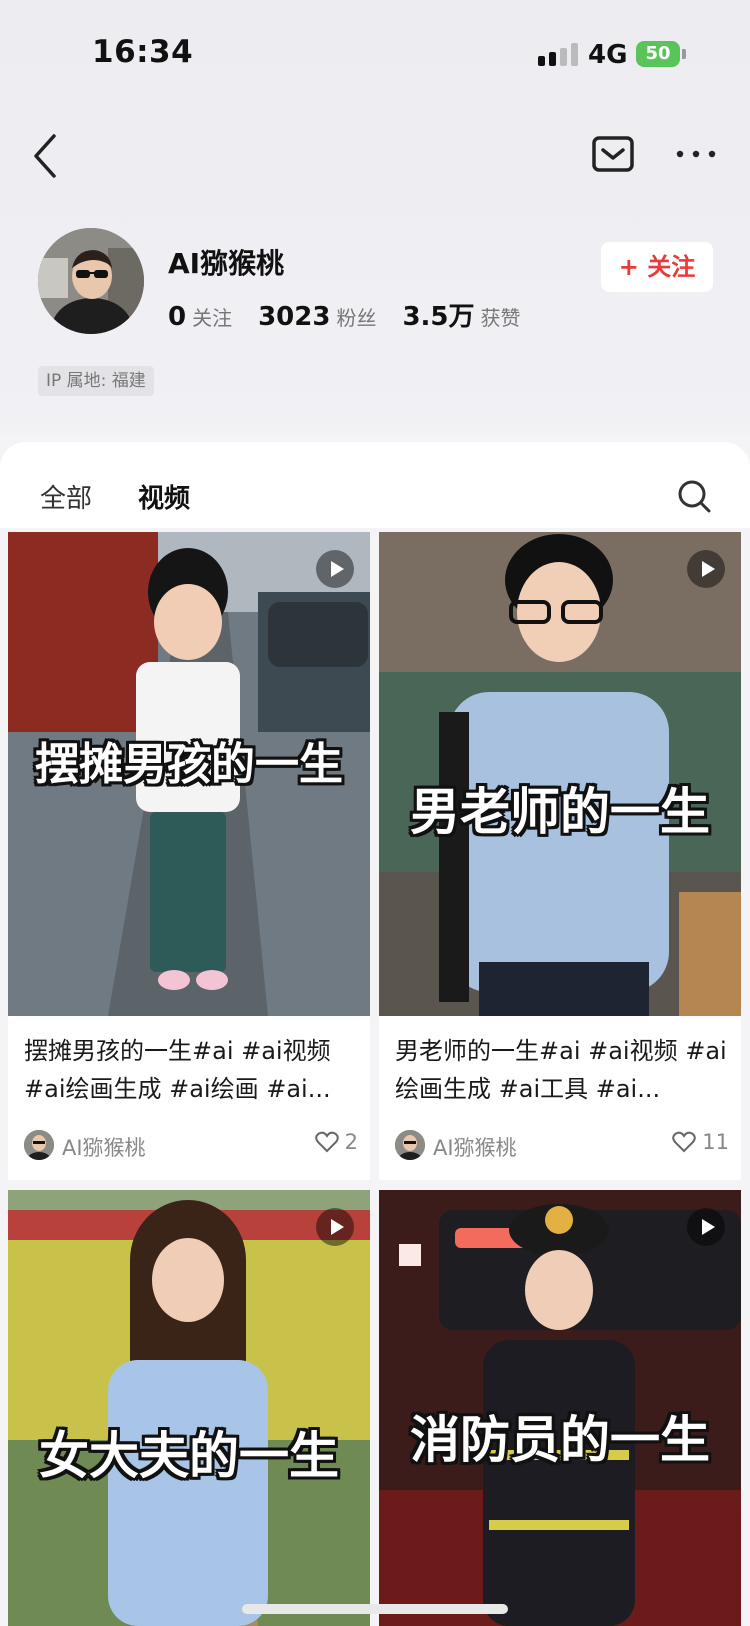  I want to click on video-thumbnail: 摆摊男孩的一生, so click(189, 774).